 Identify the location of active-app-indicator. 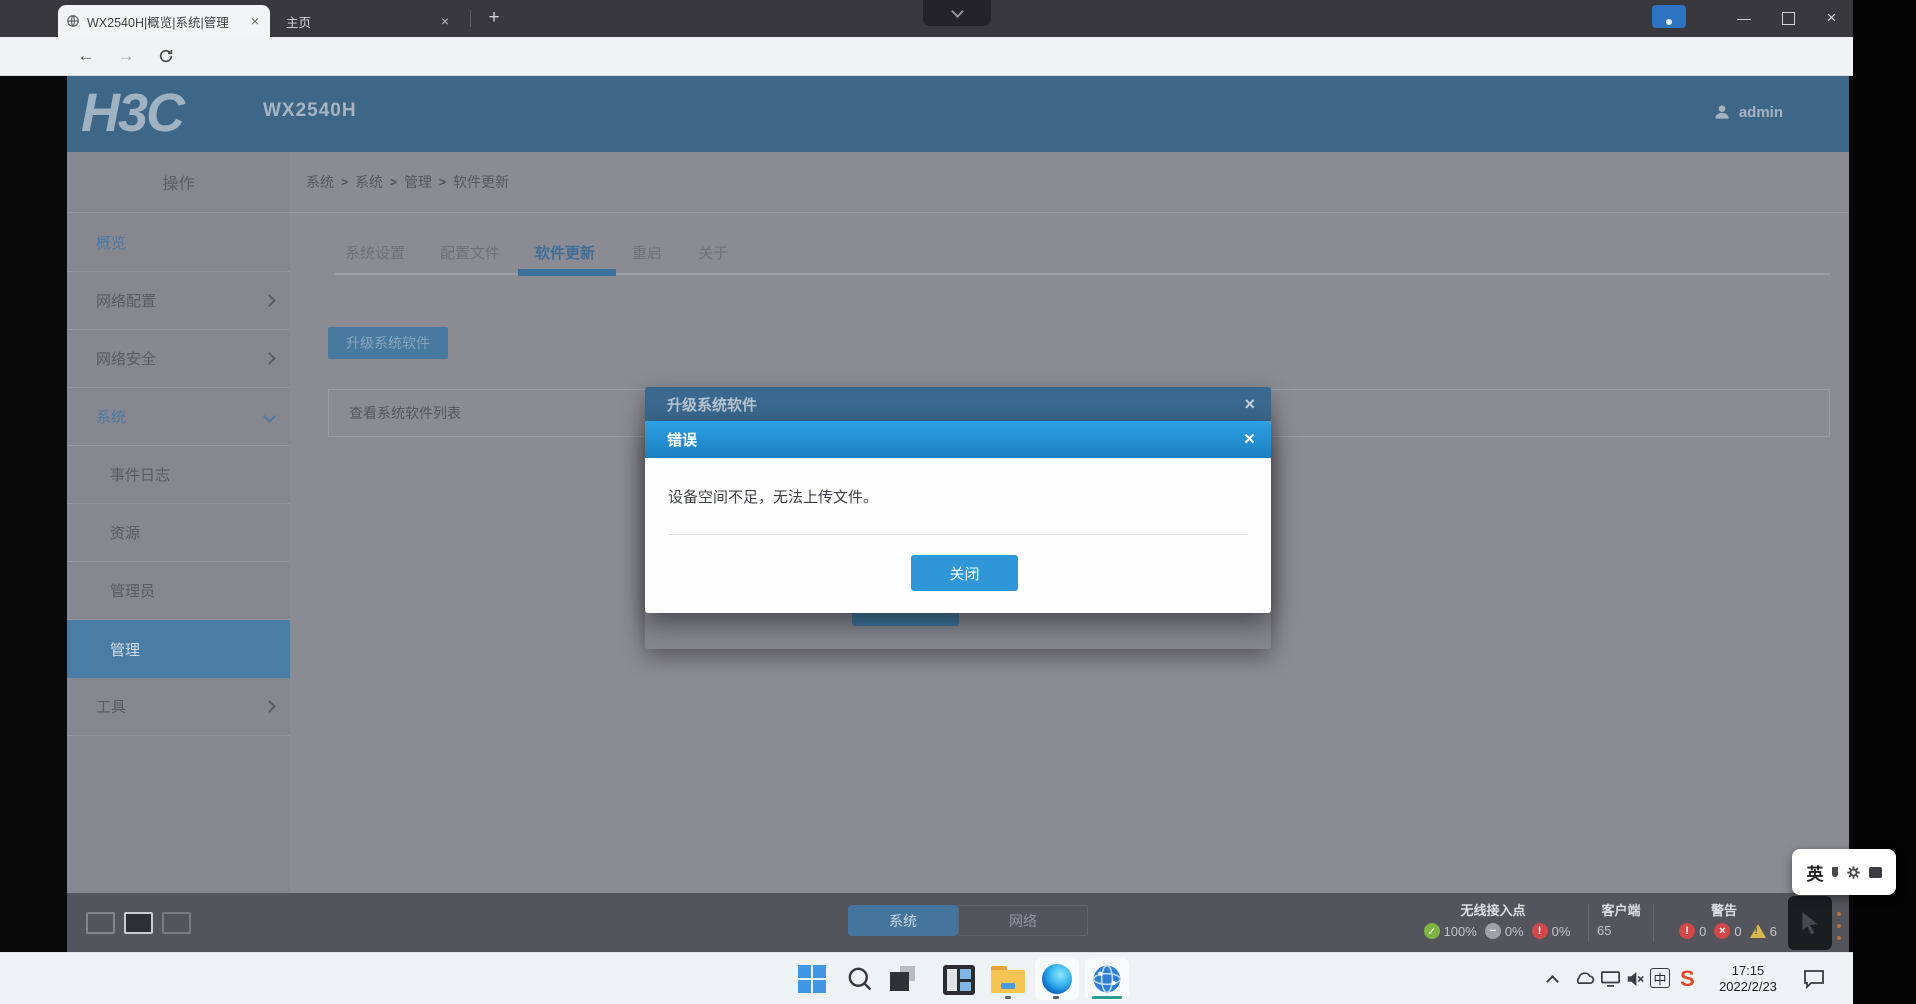
(1107, 997).